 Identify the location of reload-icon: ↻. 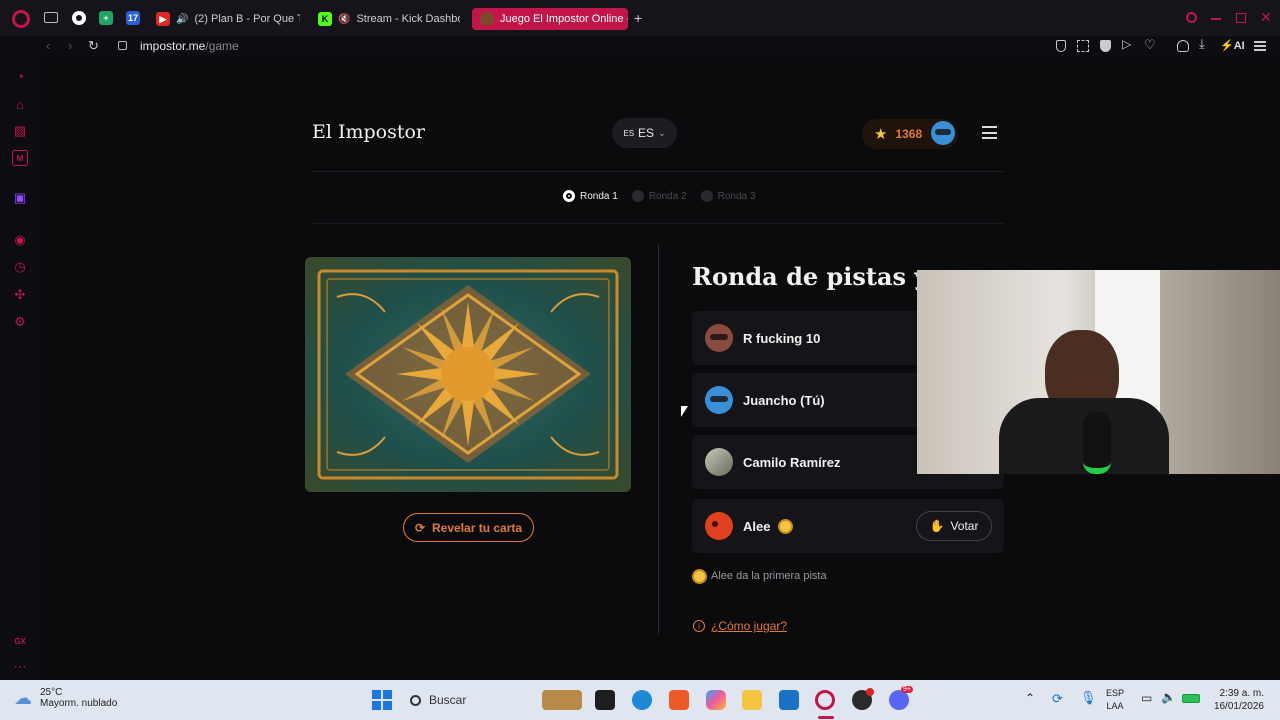
(93, 46).